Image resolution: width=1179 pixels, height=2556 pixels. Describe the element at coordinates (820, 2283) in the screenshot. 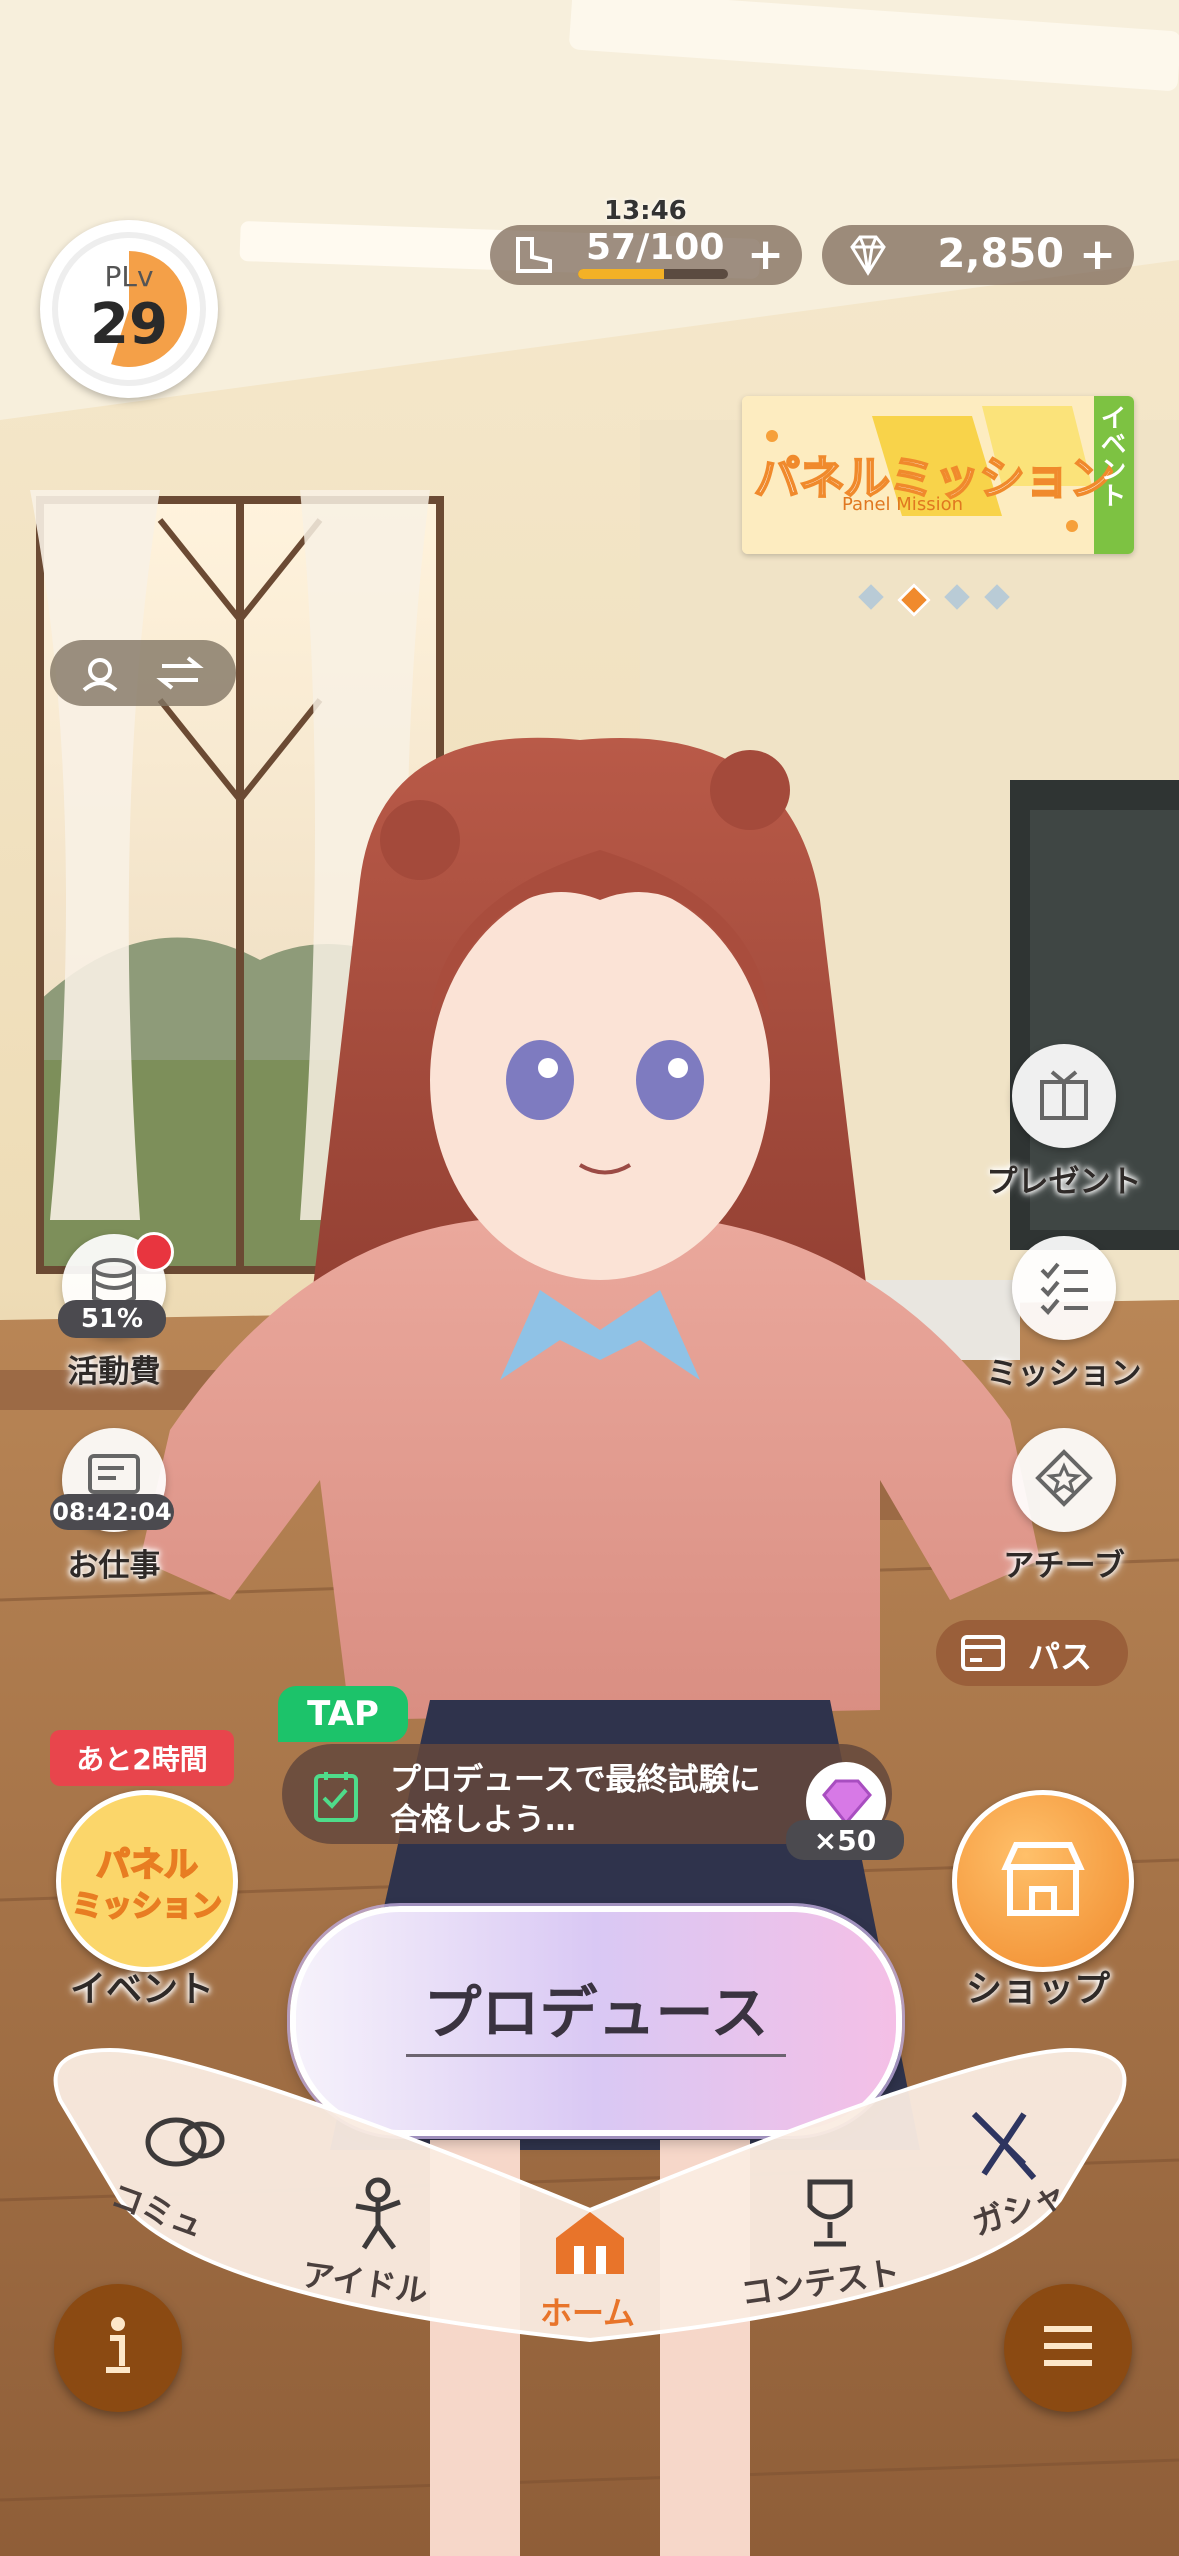

I see `nav-contest-label: コンテスト` at that location.